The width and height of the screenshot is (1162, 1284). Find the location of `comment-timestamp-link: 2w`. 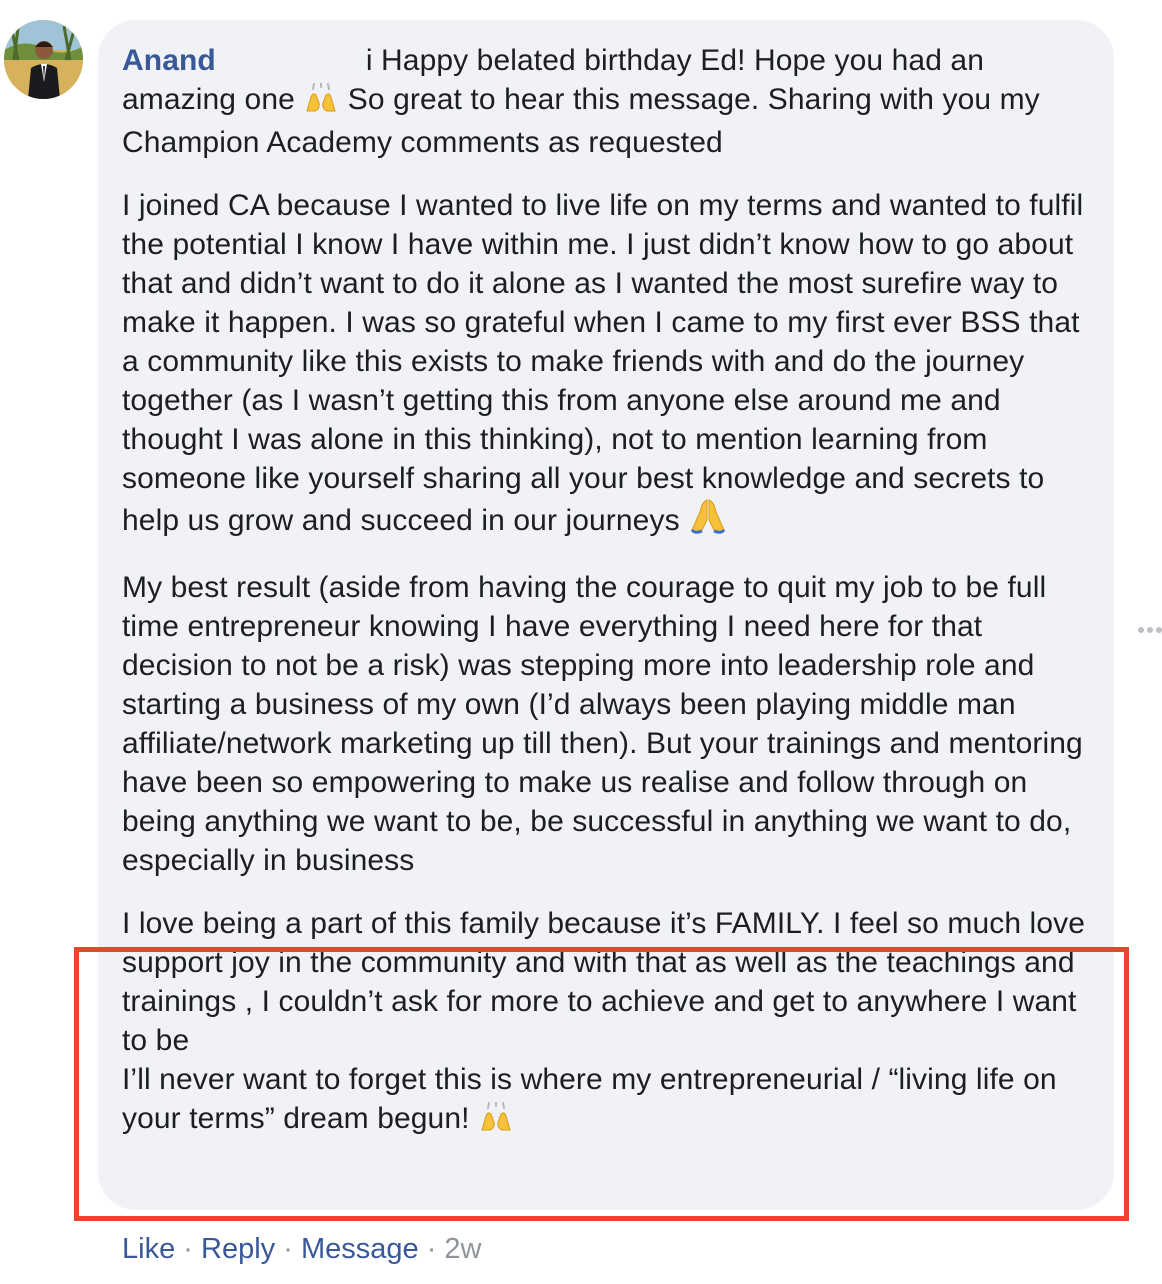

comment-timestamp-link: 2w is located at coordinates (462, 1249).